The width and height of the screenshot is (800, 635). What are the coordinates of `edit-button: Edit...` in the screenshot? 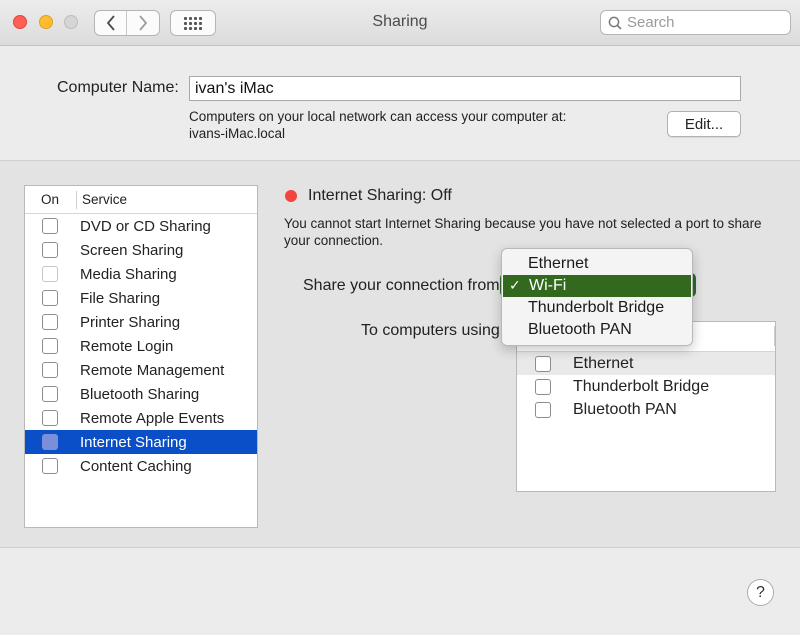 It's located at (704, 124).